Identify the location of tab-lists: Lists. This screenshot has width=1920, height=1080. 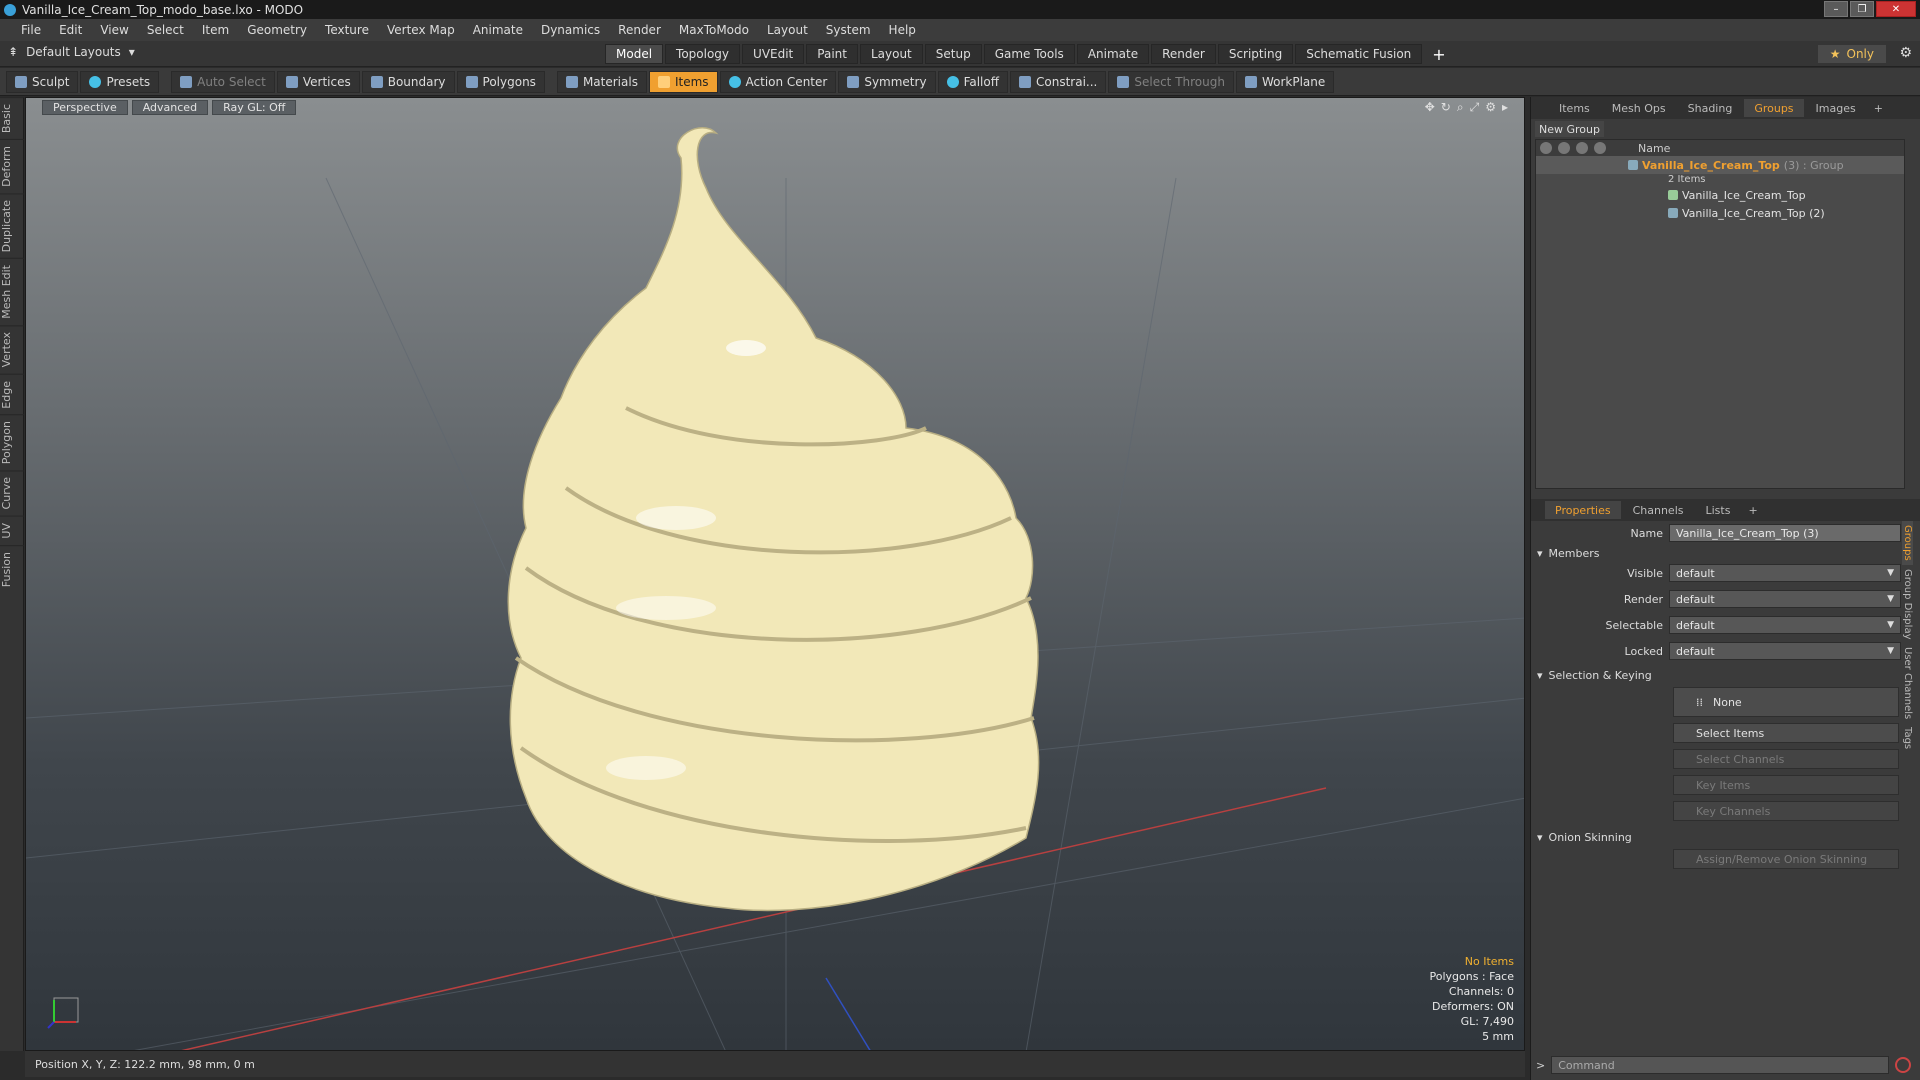
(1718, 510).